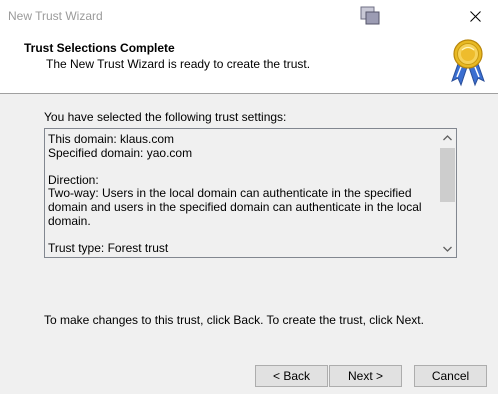 Image resolution: width=498 pixels, height=394 pixels. I want to click on direction-label: Direction:, so click(73, 179).